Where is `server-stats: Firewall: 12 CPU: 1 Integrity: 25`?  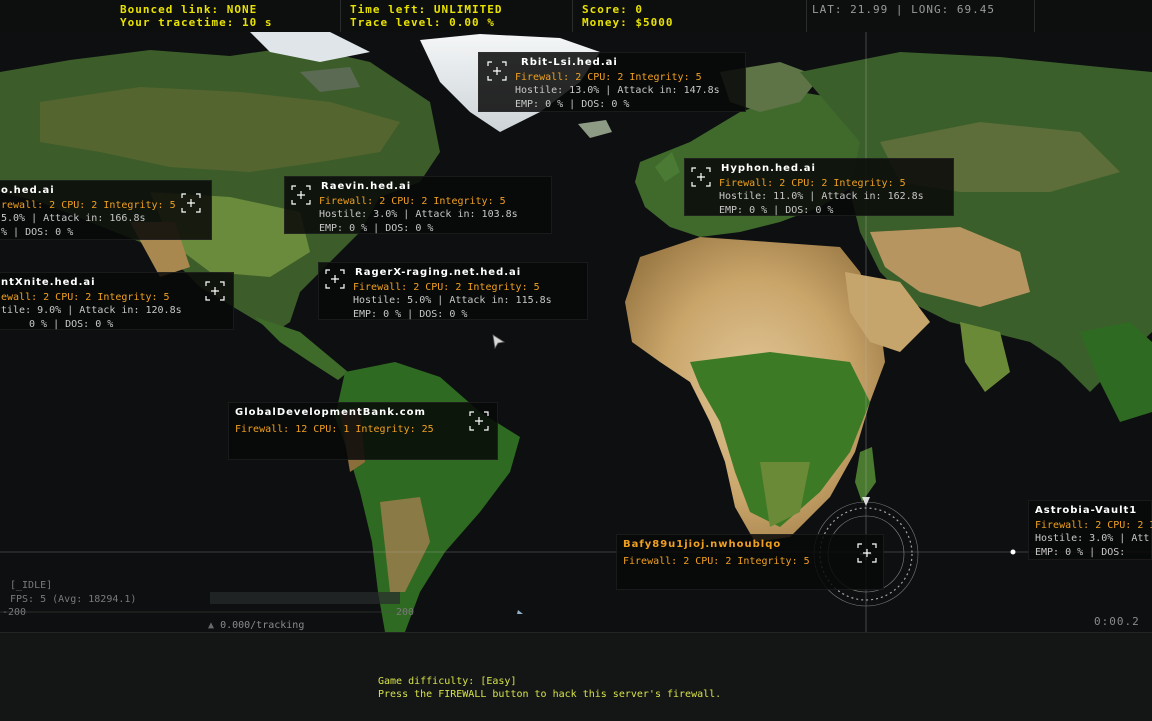 server-stats: Firewall: 12 CPU: 1 Integrity: 25 is located at coordinates (334, 429).